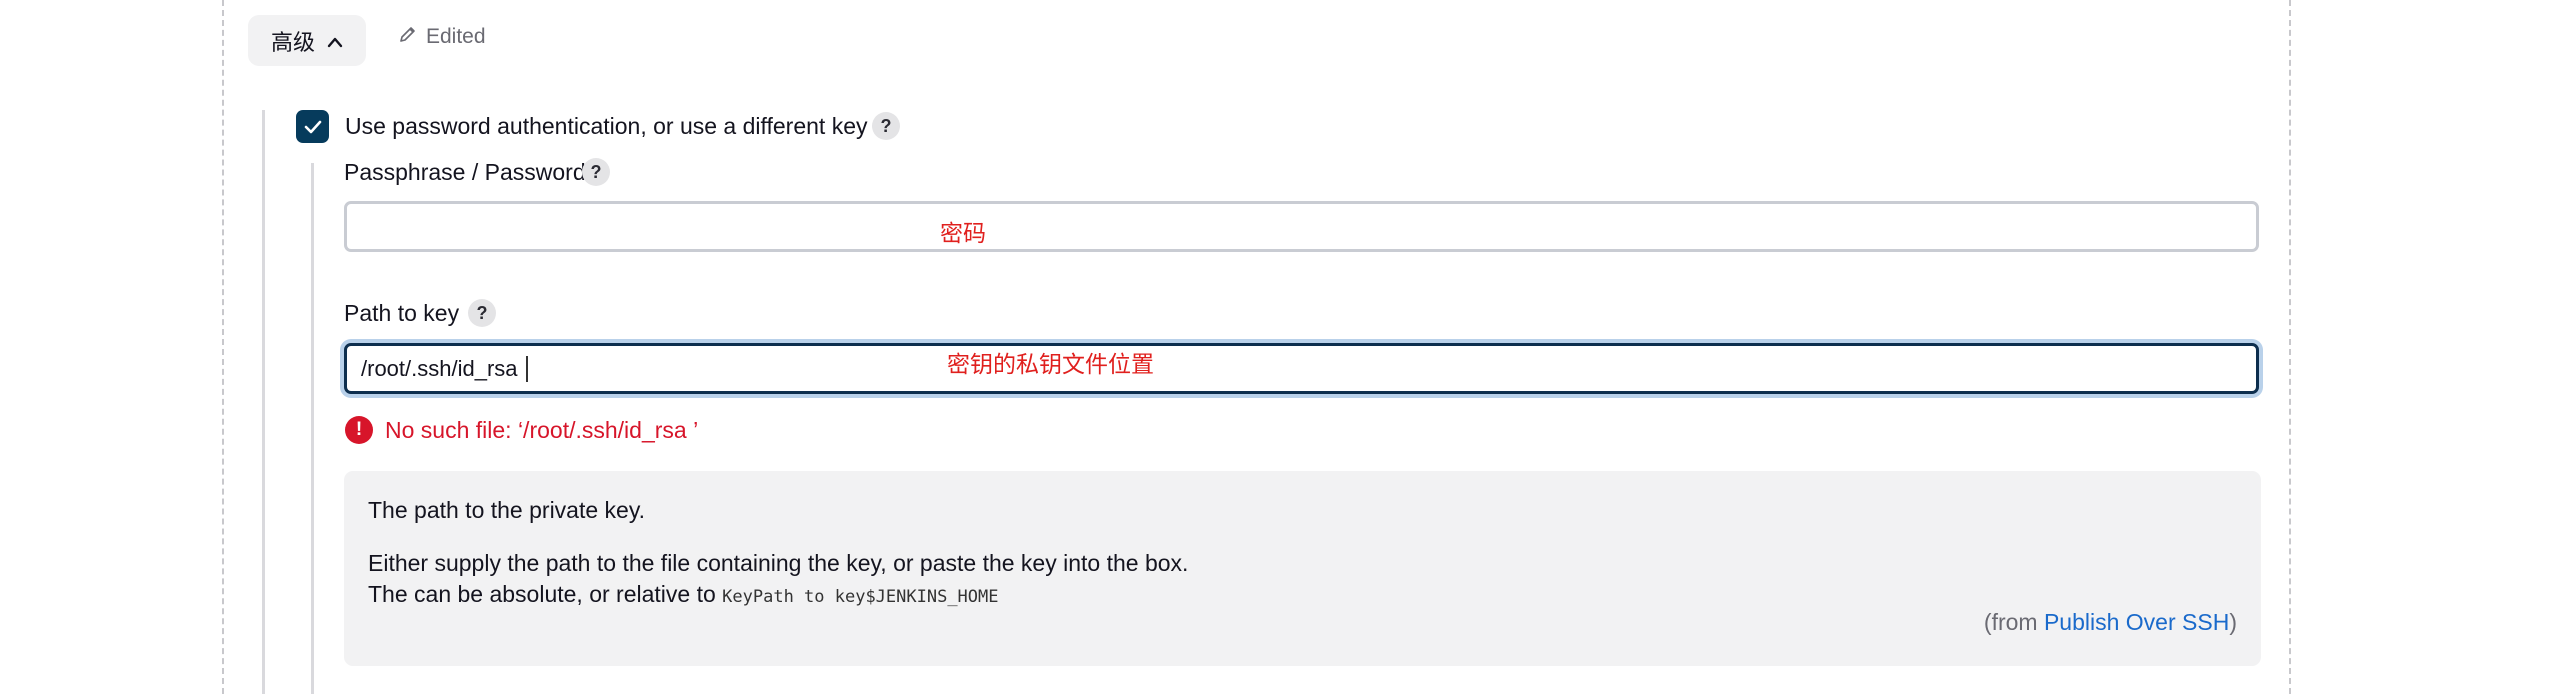 The width and height of the screenshot is (2553, 694). What do you see at coordinates (482, 313) in the screenshot?
I see `path-to-key-help-button: ?` at bounding box center [482, 313].